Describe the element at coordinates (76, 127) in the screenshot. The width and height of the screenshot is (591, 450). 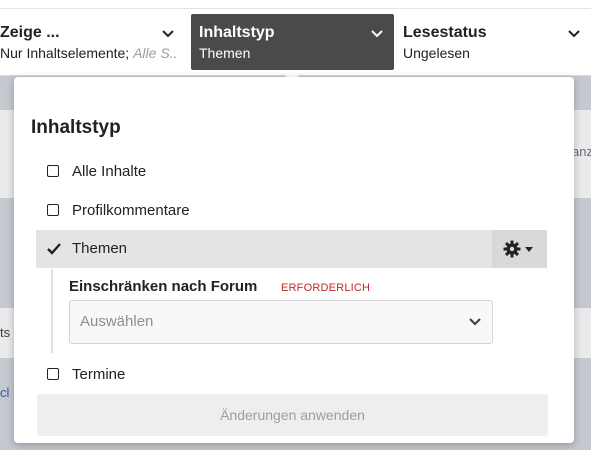
I see `popover-title: Inhaltstyp` at that location.